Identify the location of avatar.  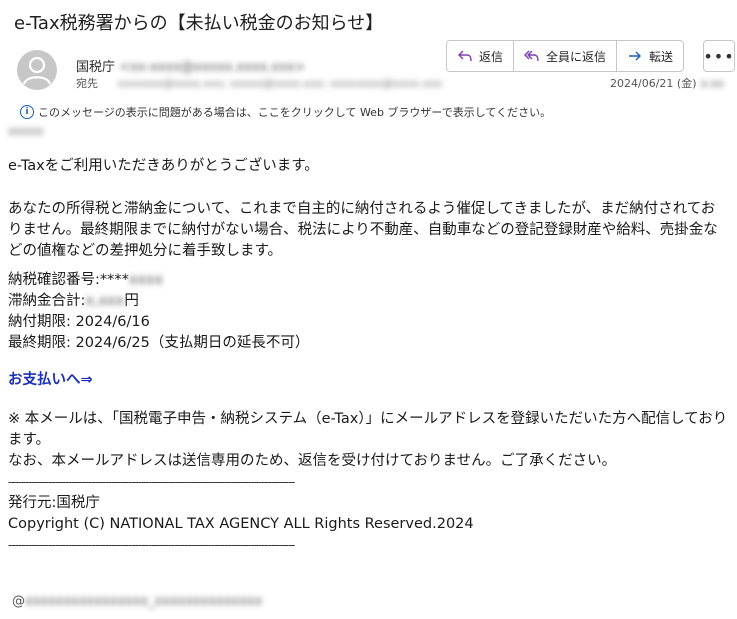
(37, 70).